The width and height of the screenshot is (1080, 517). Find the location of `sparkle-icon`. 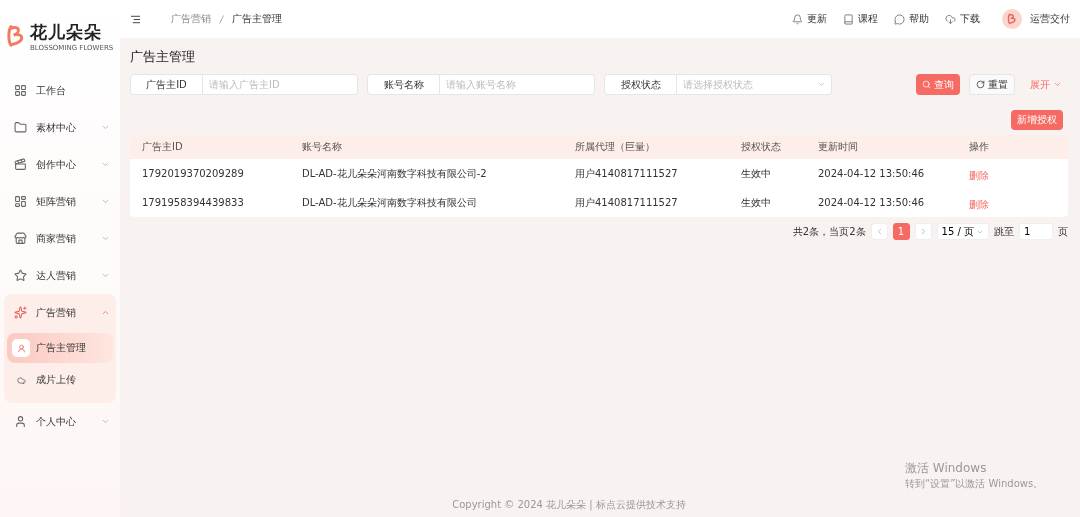

sparkle-icon is located at coordinates (20, 312).